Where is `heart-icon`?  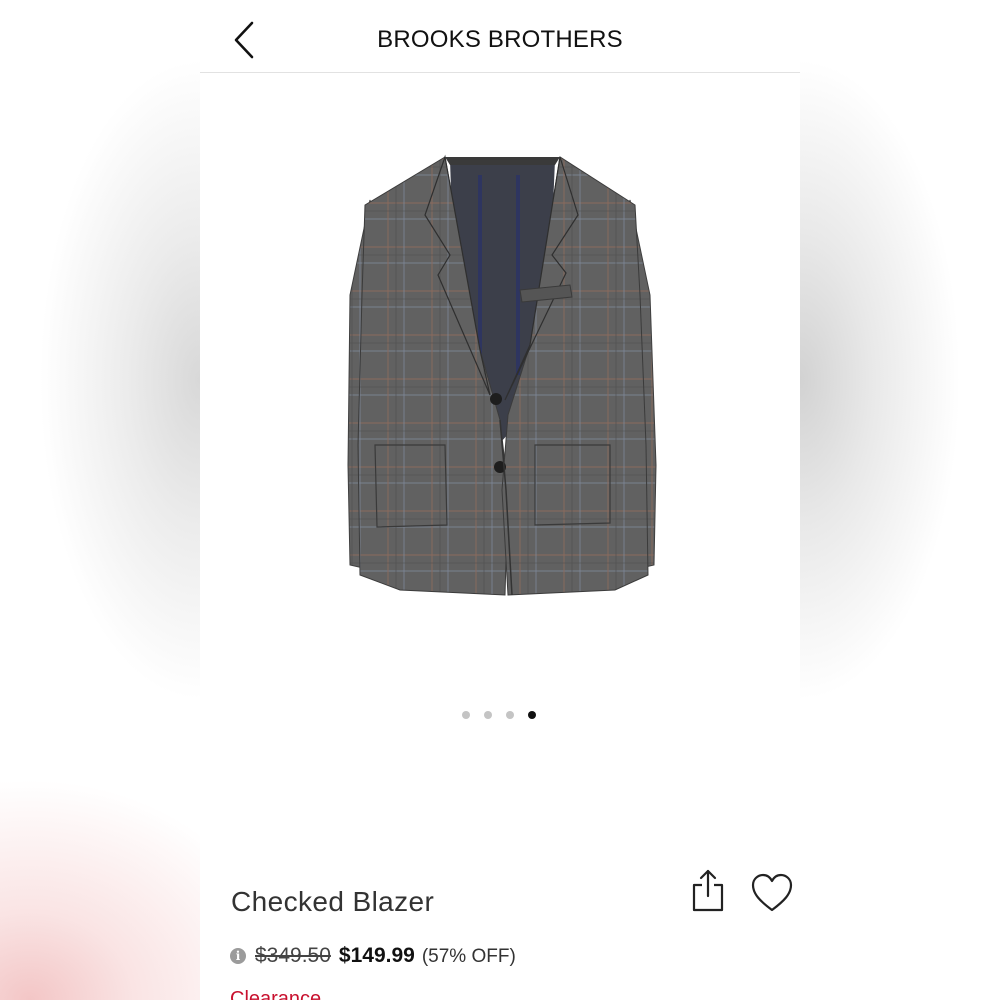
heart-icon is located at coordinates (772, 892).